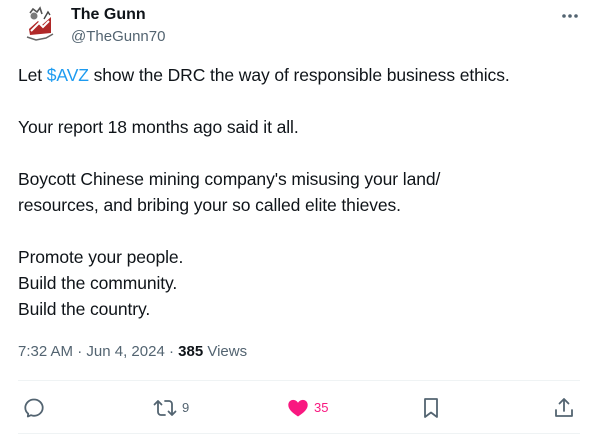  I want to click on share-button, so click(564, 408).